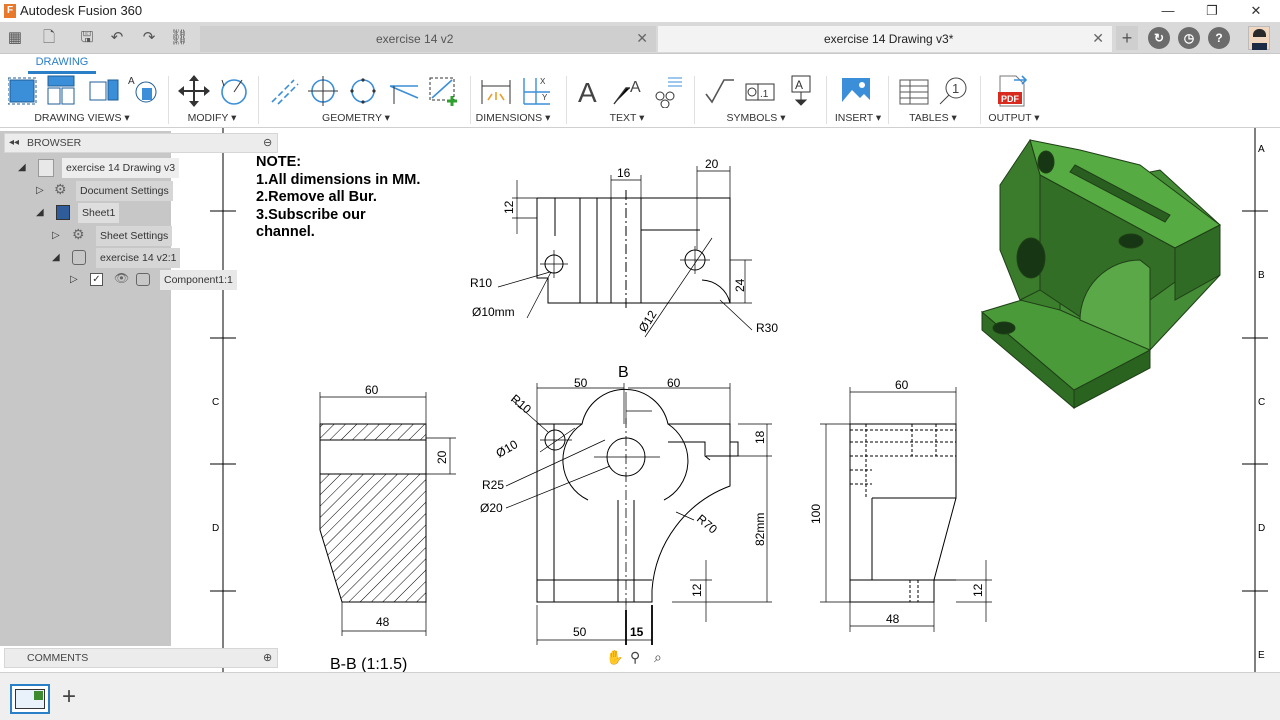 Image resolution: width=1280 pixels, height=720 pixels. I want to click on table-icon, so click(914, 91).